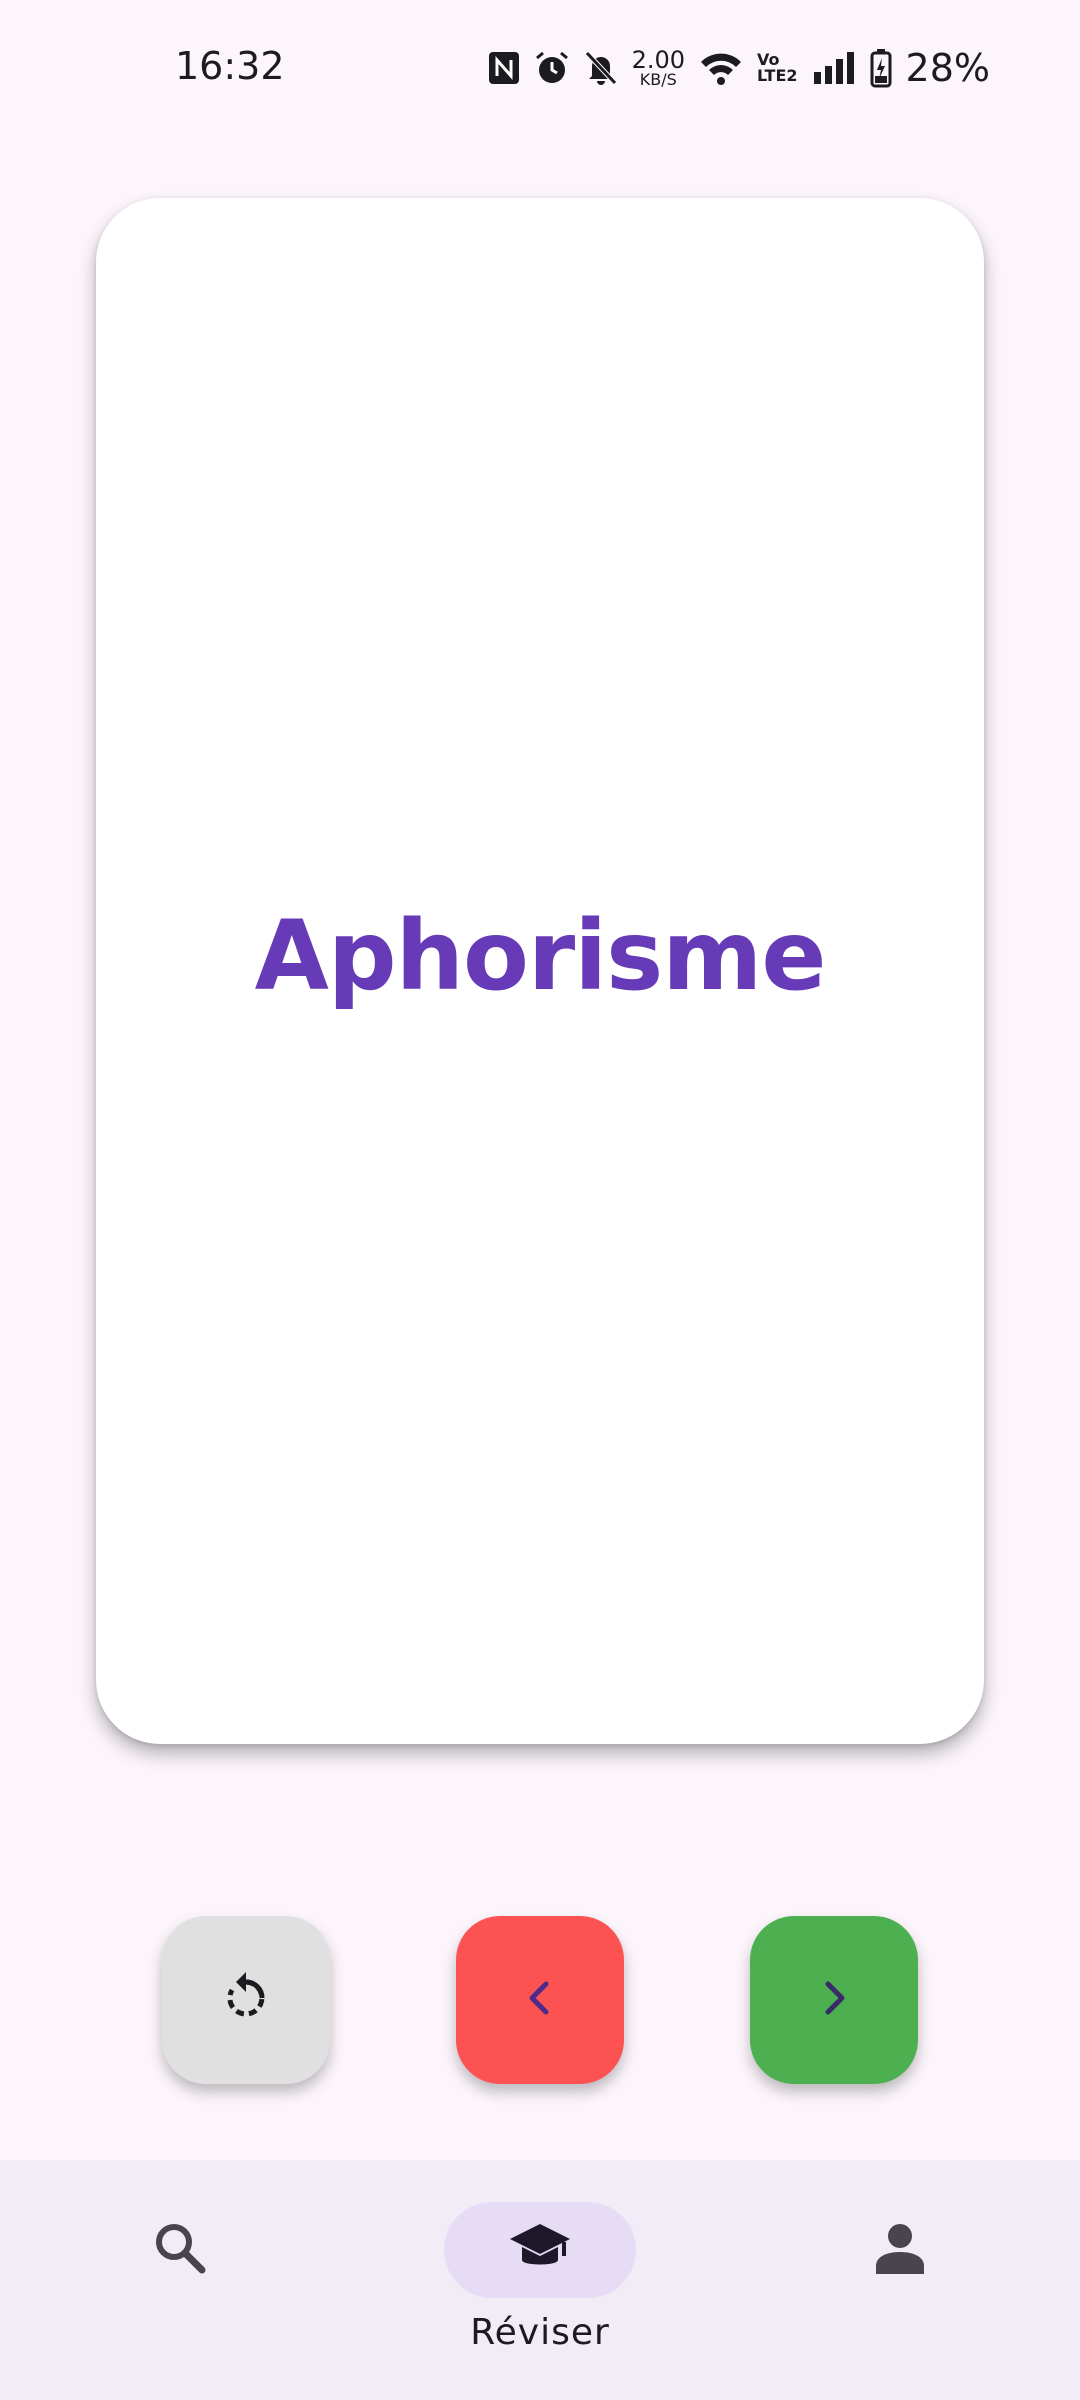 The width and height of the screenshot is (1080, 2400). Describe the element at coordinates (552, 68) in the screenshot. I see `alarm-icon` at that location.